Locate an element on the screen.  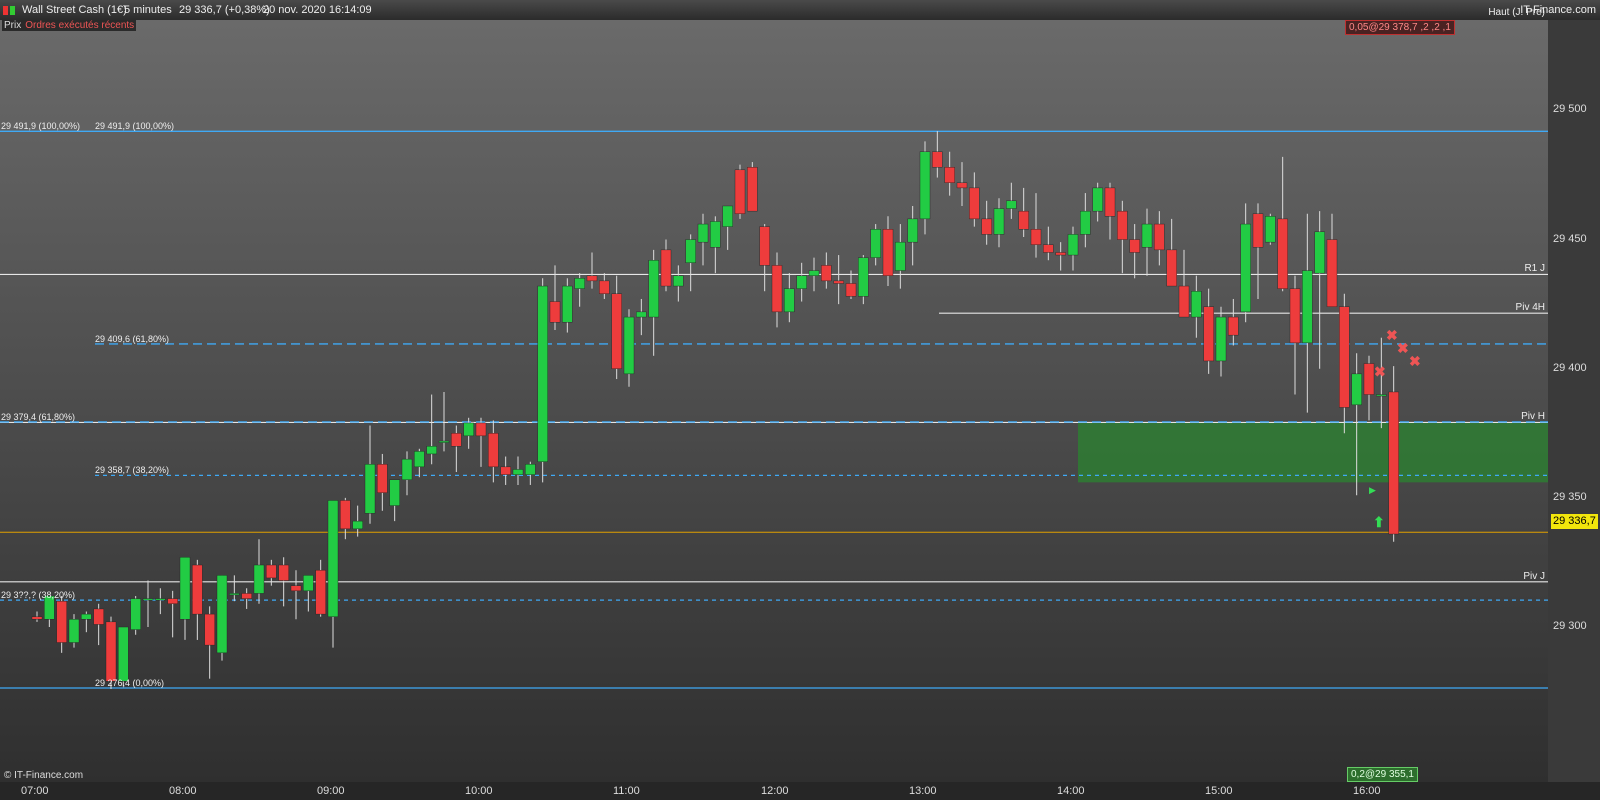
close-marker-icon: ✖ is located at coordinates (1392, 335).